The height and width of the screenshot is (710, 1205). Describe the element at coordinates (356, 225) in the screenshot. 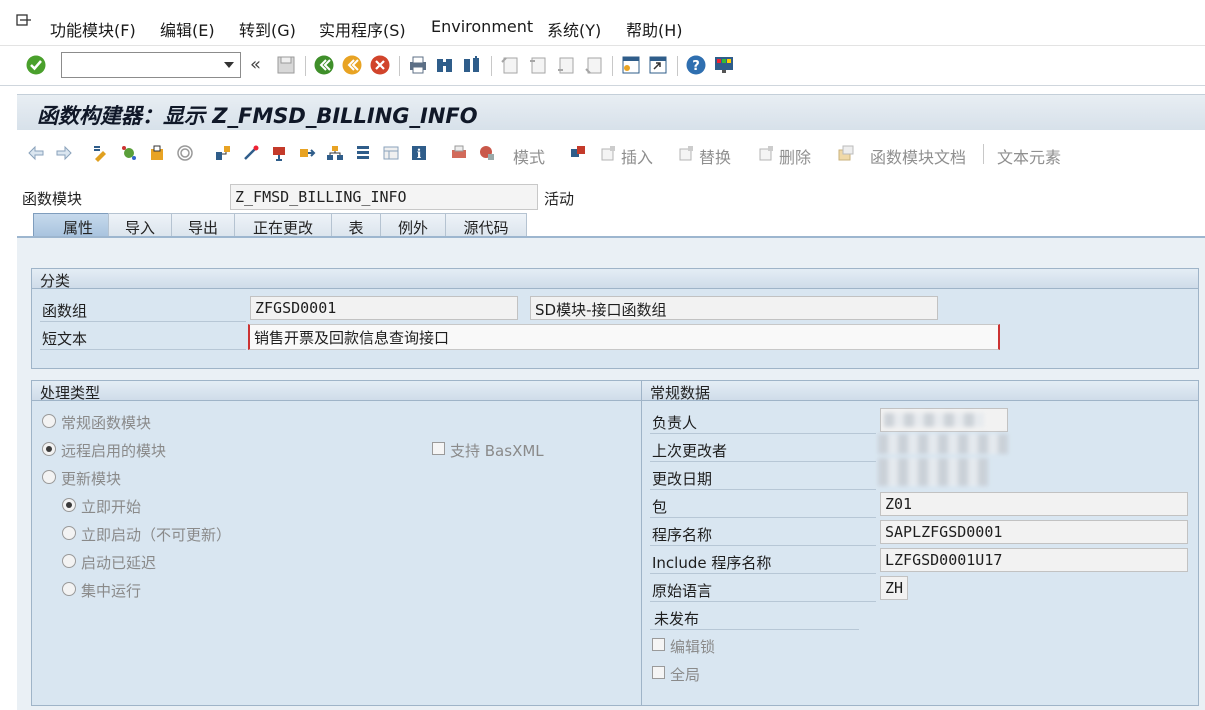

I see `tab-tables: 表` at that location.